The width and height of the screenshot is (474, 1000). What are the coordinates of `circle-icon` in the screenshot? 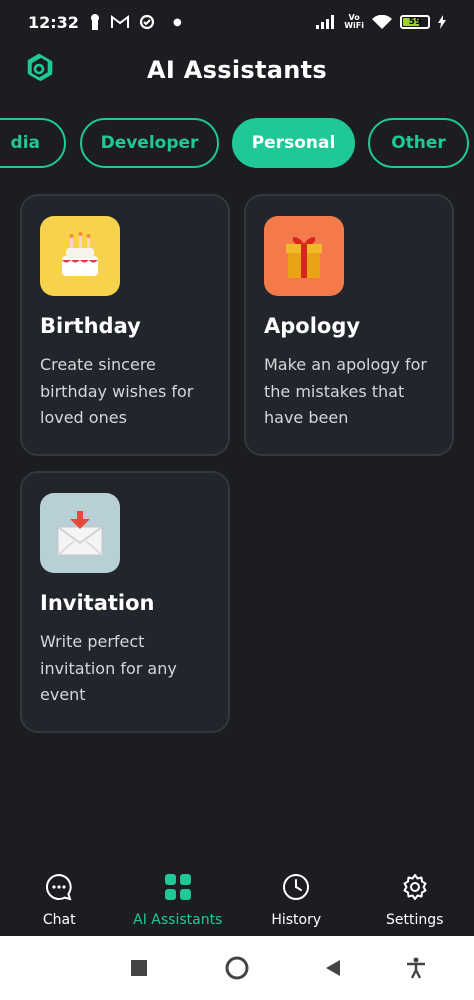 It's located at (237, 968).